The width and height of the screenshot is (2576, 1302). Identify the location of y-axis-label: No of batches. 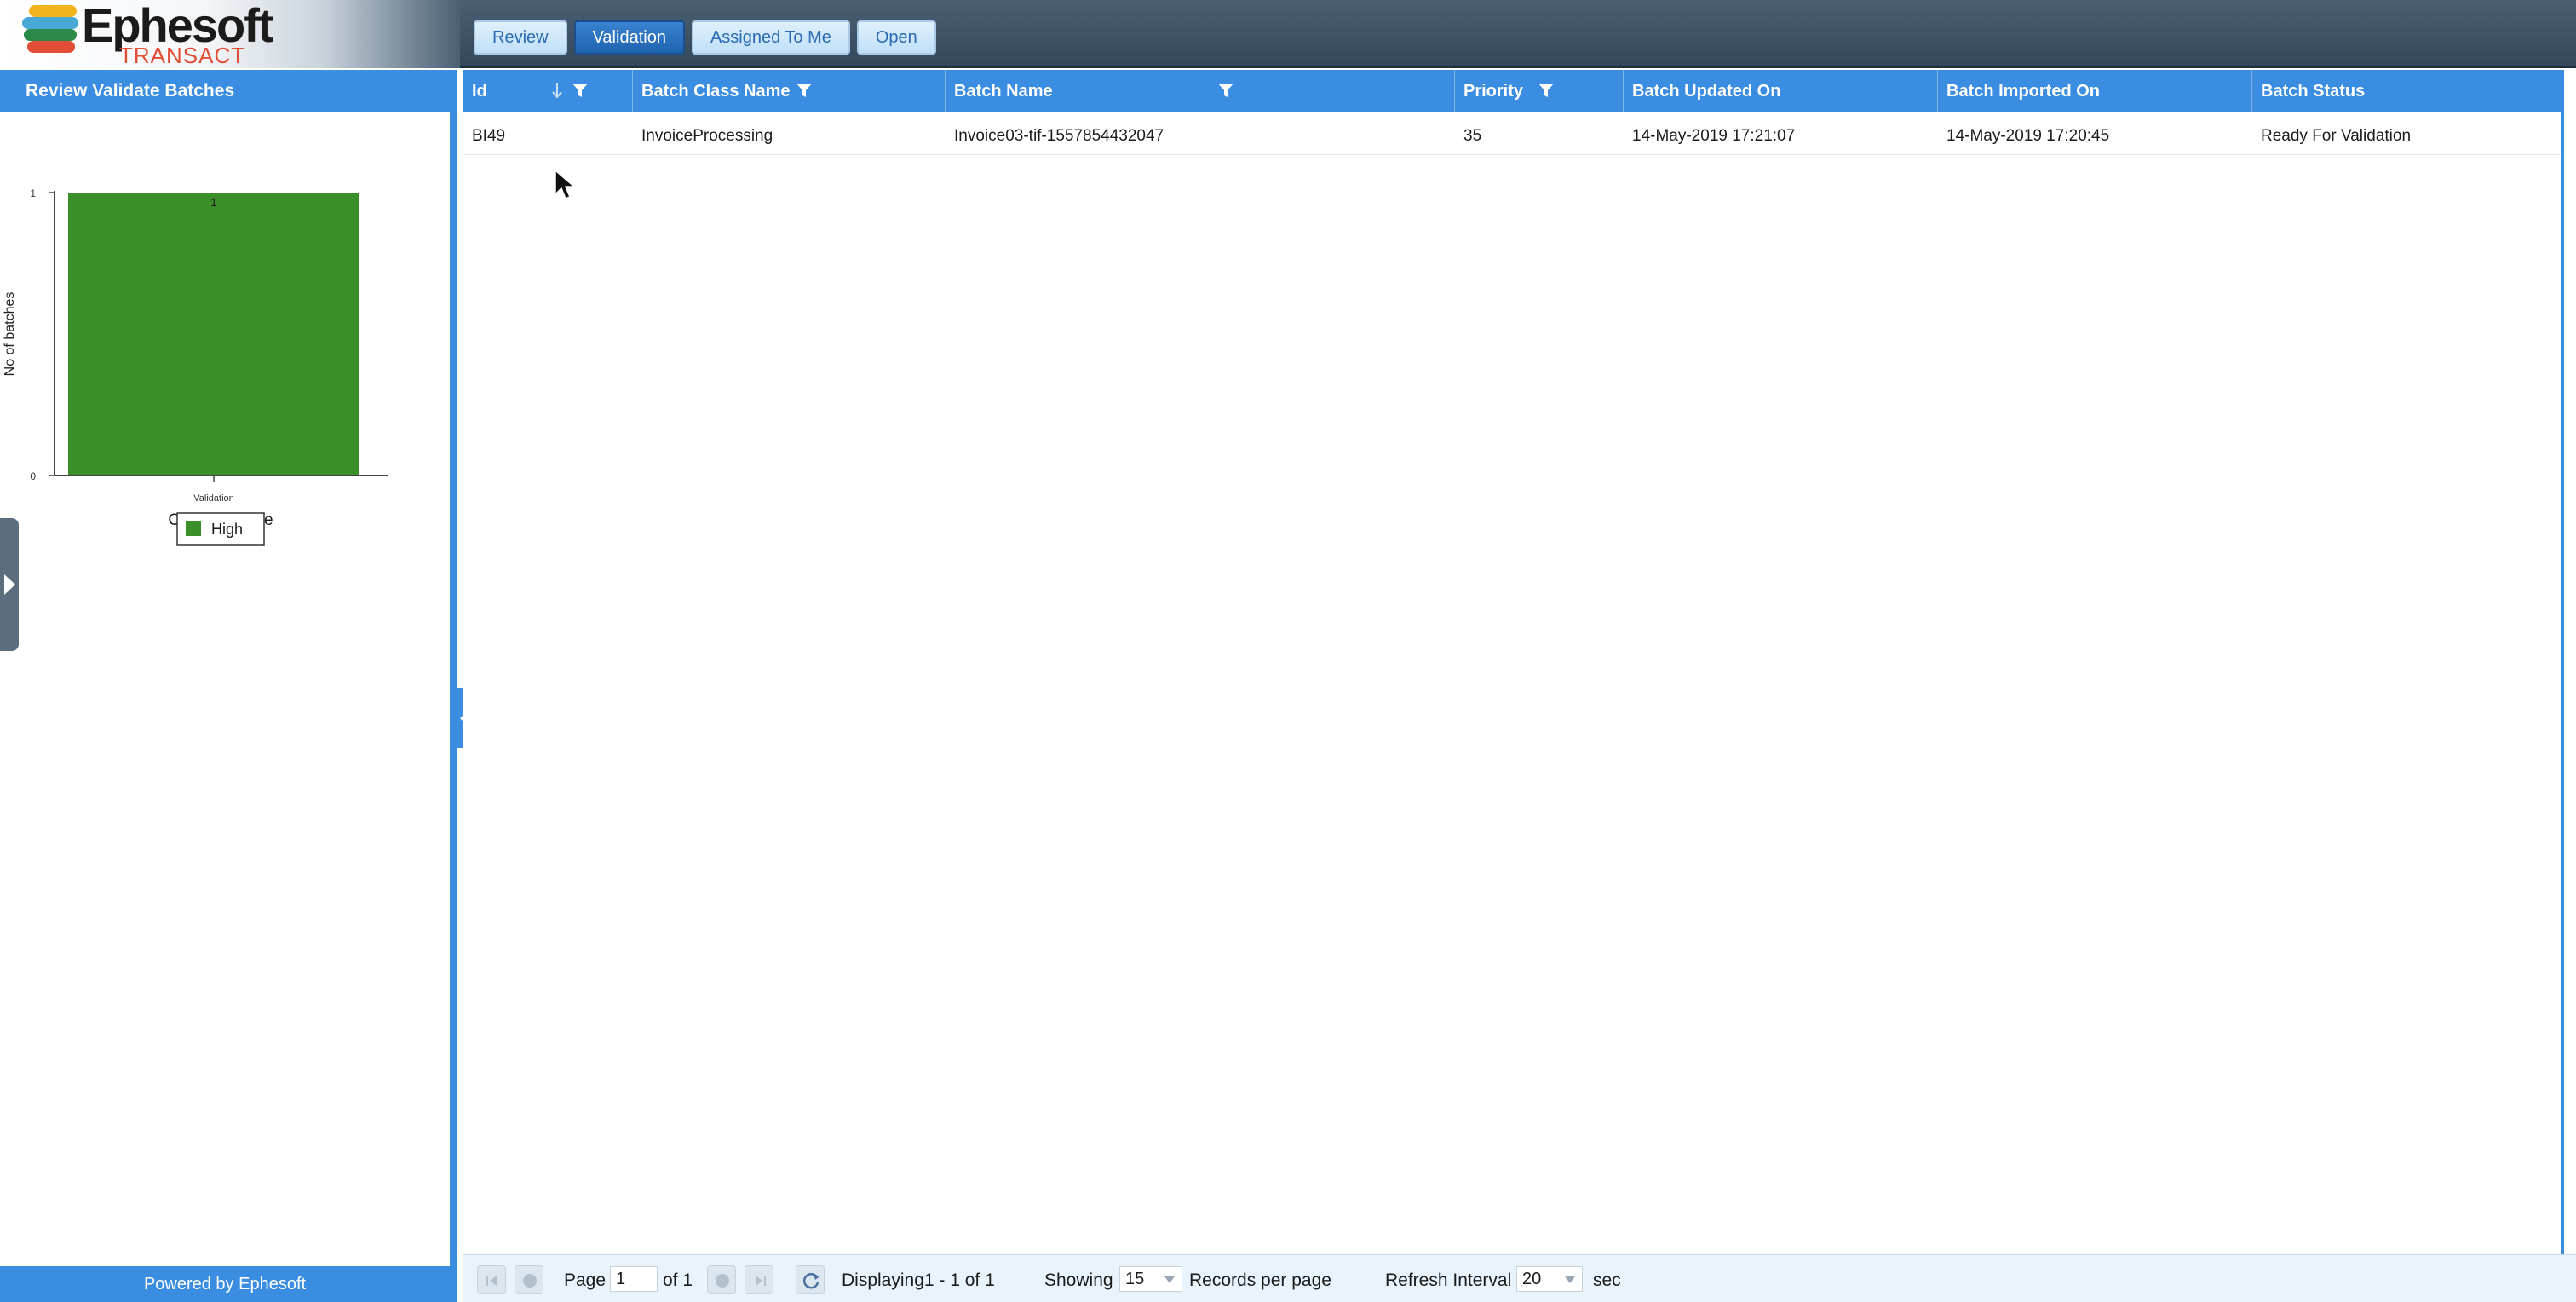
(10, 335).